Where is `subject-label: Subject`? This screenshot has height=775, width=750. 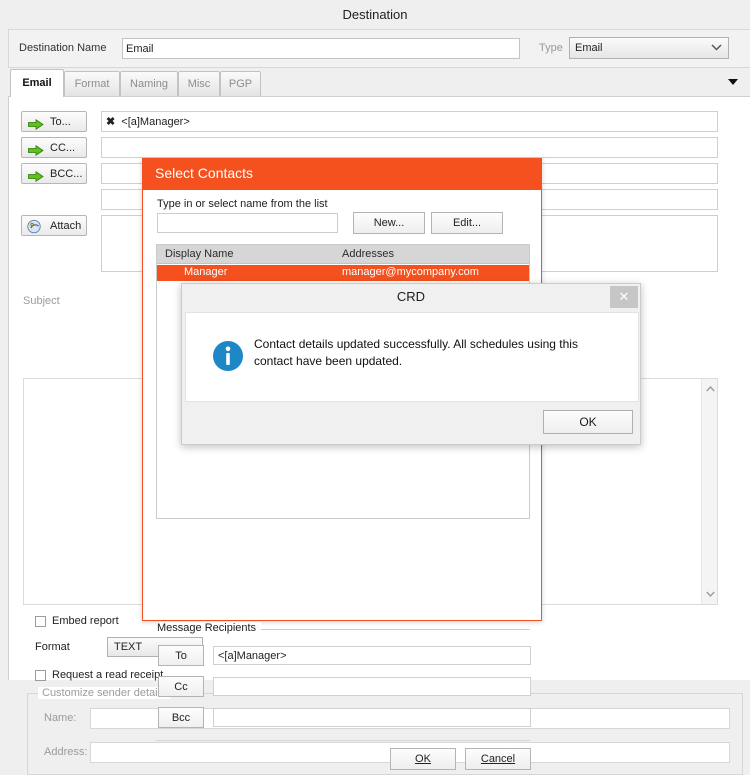
subject-label: Subject is located at coordinates (41, 301).